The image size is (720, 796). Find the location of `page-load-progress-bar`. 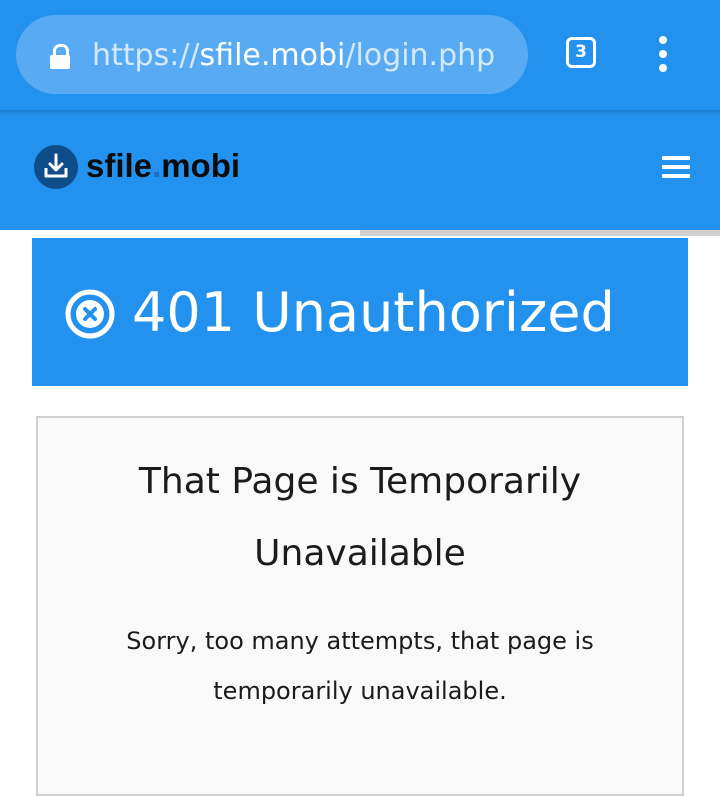

page-load-progress-bar is located at coordinates (360, 233).